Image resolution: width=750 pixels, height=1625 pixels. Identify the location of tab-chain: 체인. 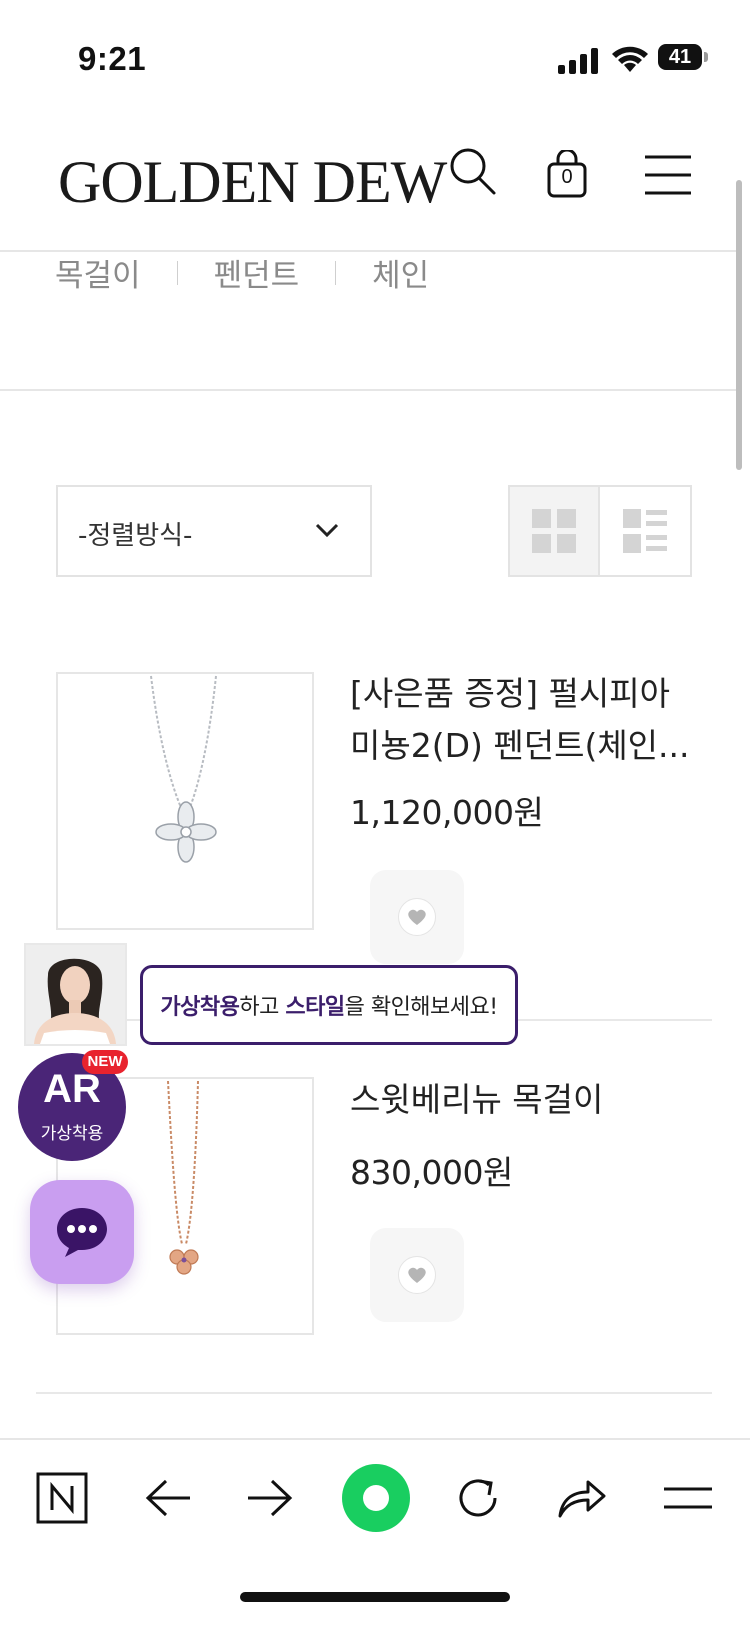
(400, 272).